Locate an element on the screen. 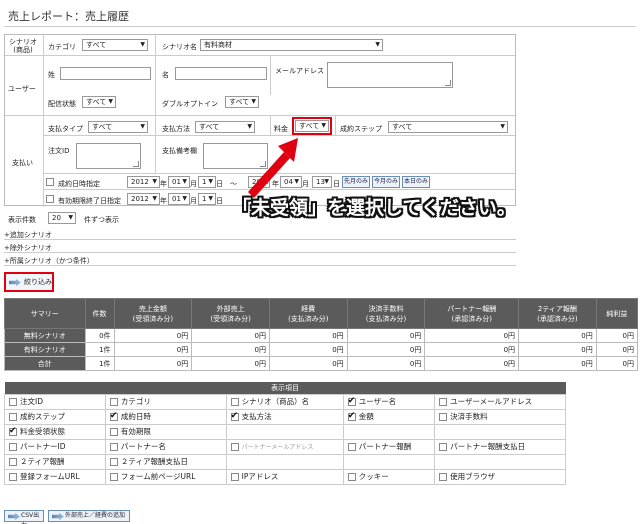  csv-export-label: CSV出力 is located at coordinates (30, 518).